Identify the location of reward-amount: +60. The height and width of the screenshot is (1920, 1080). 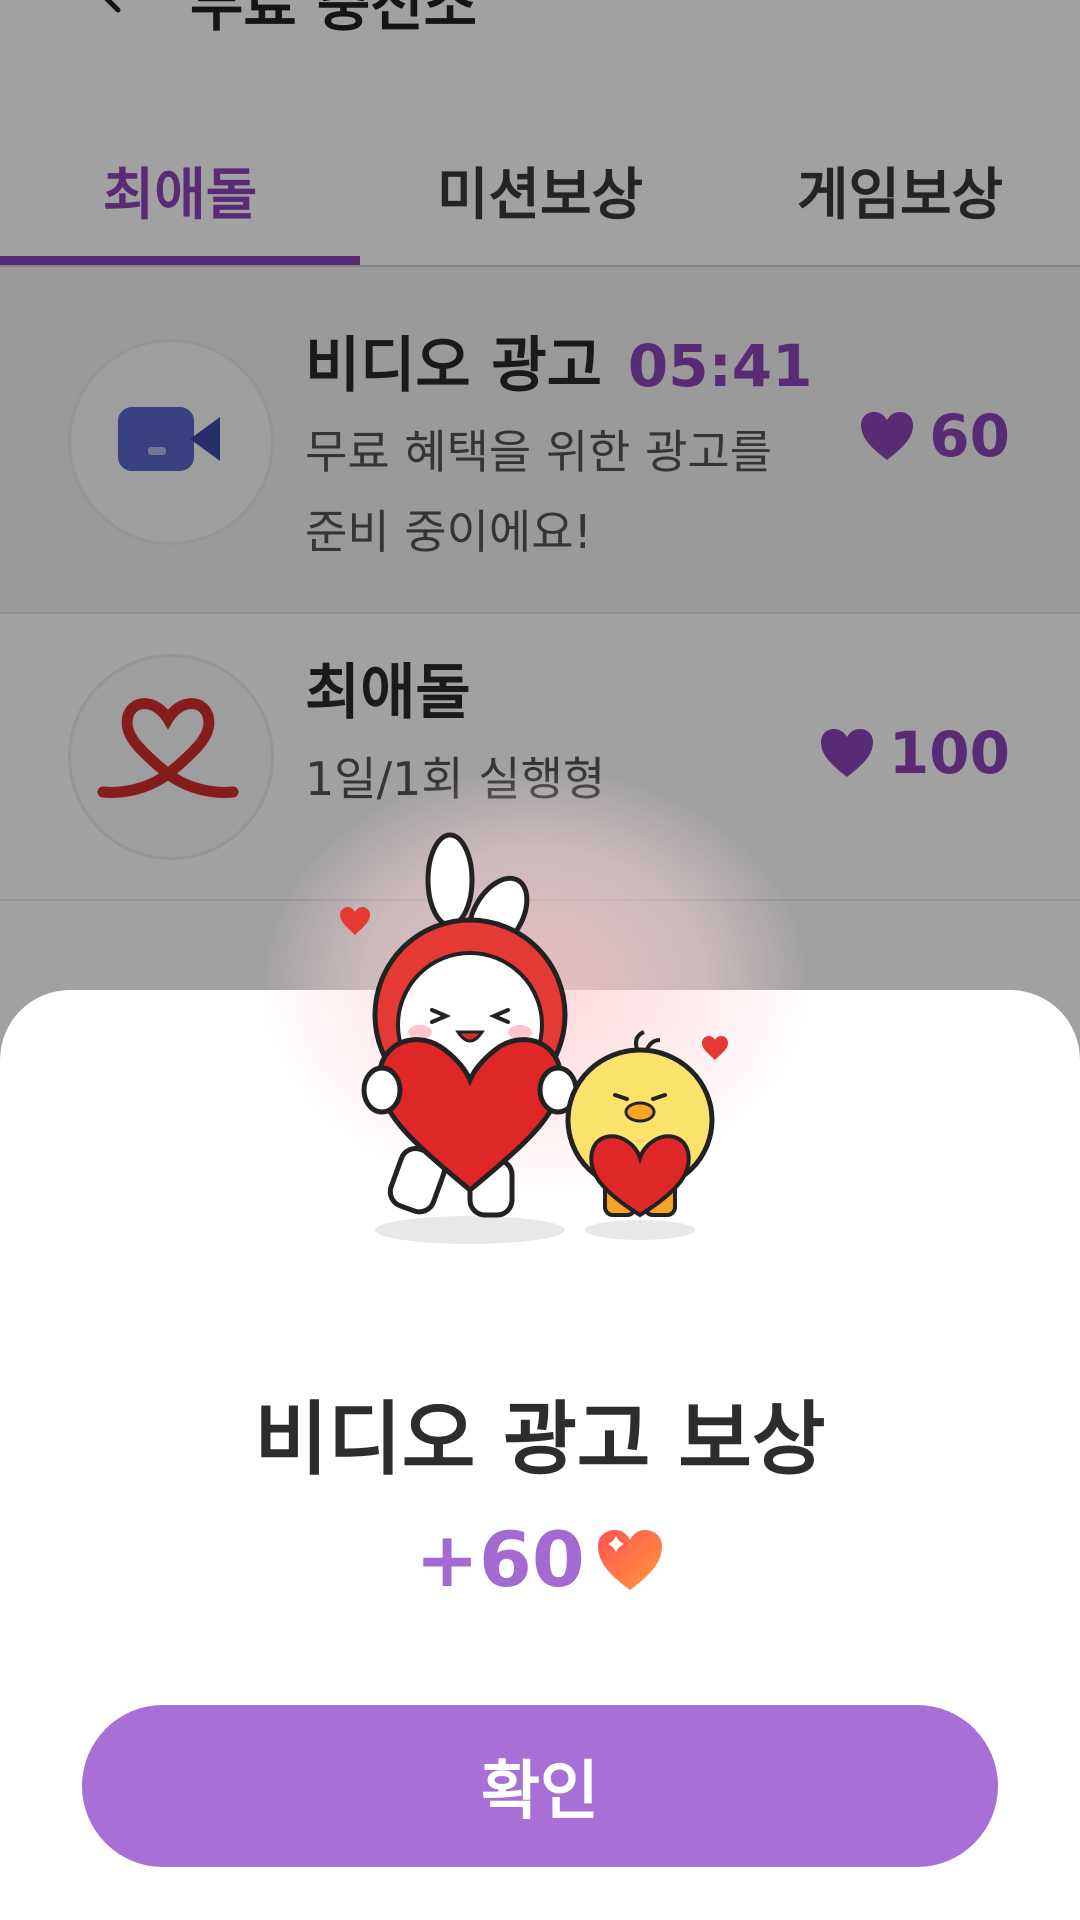
(540, 1559).